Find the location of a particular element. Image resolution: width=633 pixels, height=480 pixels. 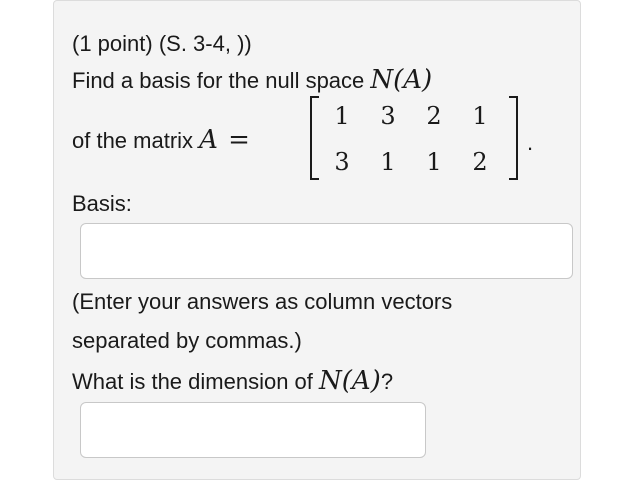

prompt-text: Find a basis for the null space is located at coordinates (221, 80).